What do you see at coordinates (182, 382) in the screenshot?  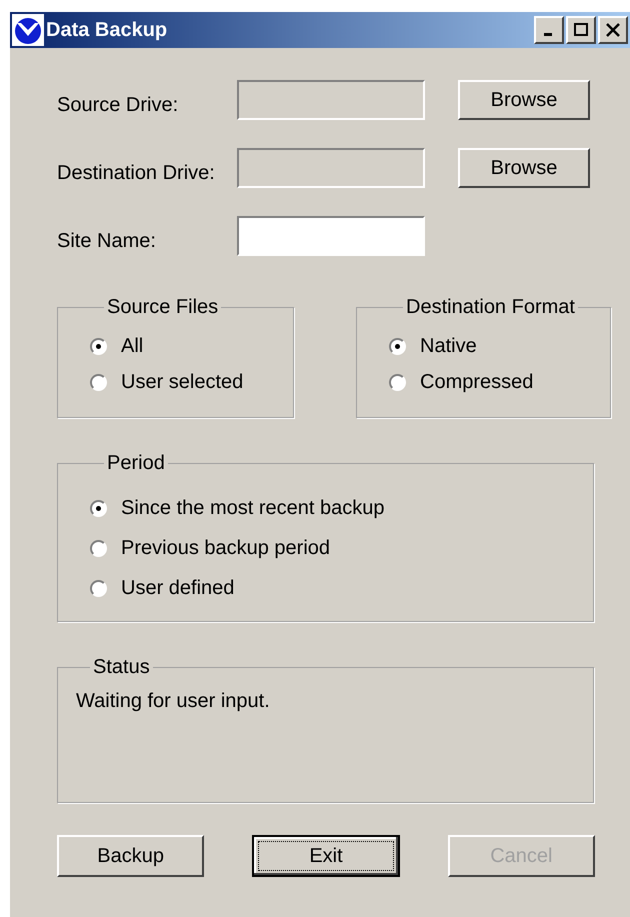 I see `radio-label: User selected` at bounding box center [182, 382].